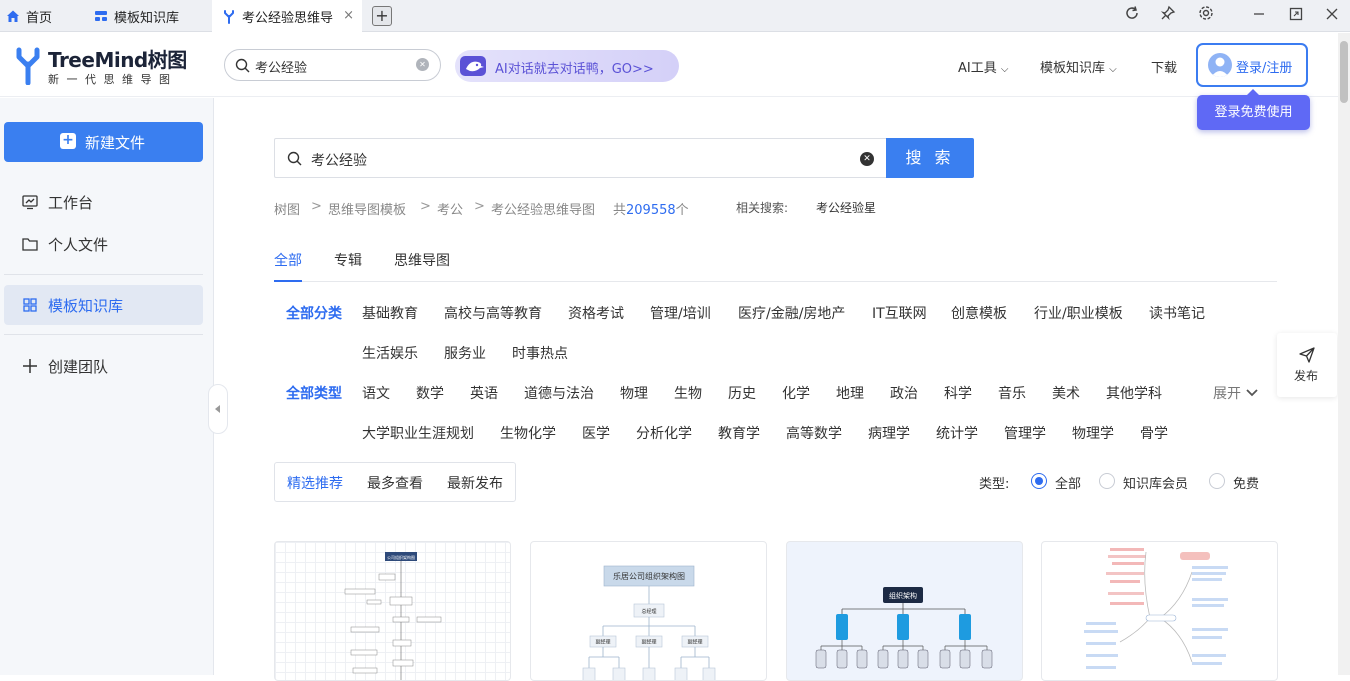  I want to click on filter-category: 时事热点, so click(540, 353).